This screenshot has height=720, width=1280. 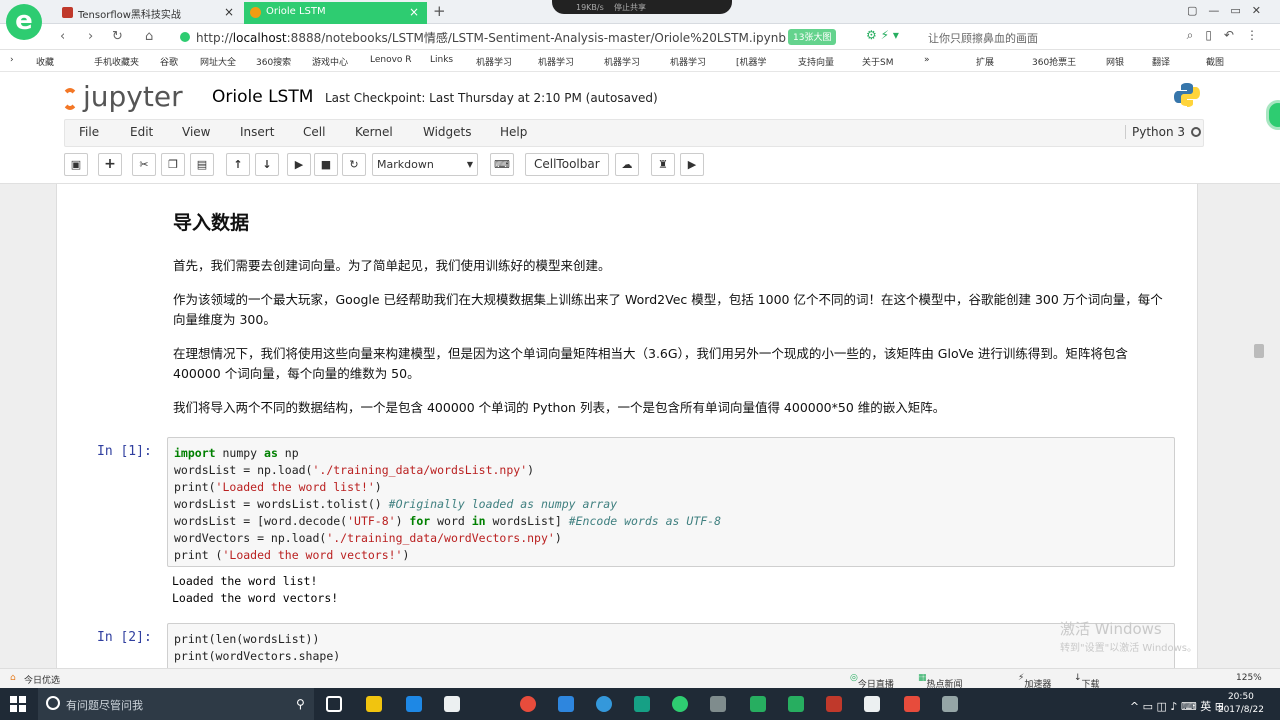 I want to click on gift-icon: ⌂, so click(x=13, y=678).